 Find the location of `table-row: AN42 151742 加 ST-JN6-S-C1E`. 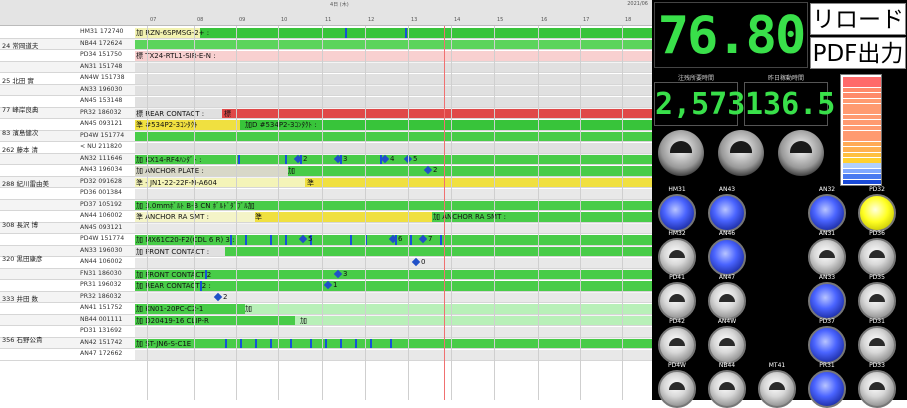

table-row: AN42 151742 加 ST-JN6-S-C1E is located at coordinates (326, 343).